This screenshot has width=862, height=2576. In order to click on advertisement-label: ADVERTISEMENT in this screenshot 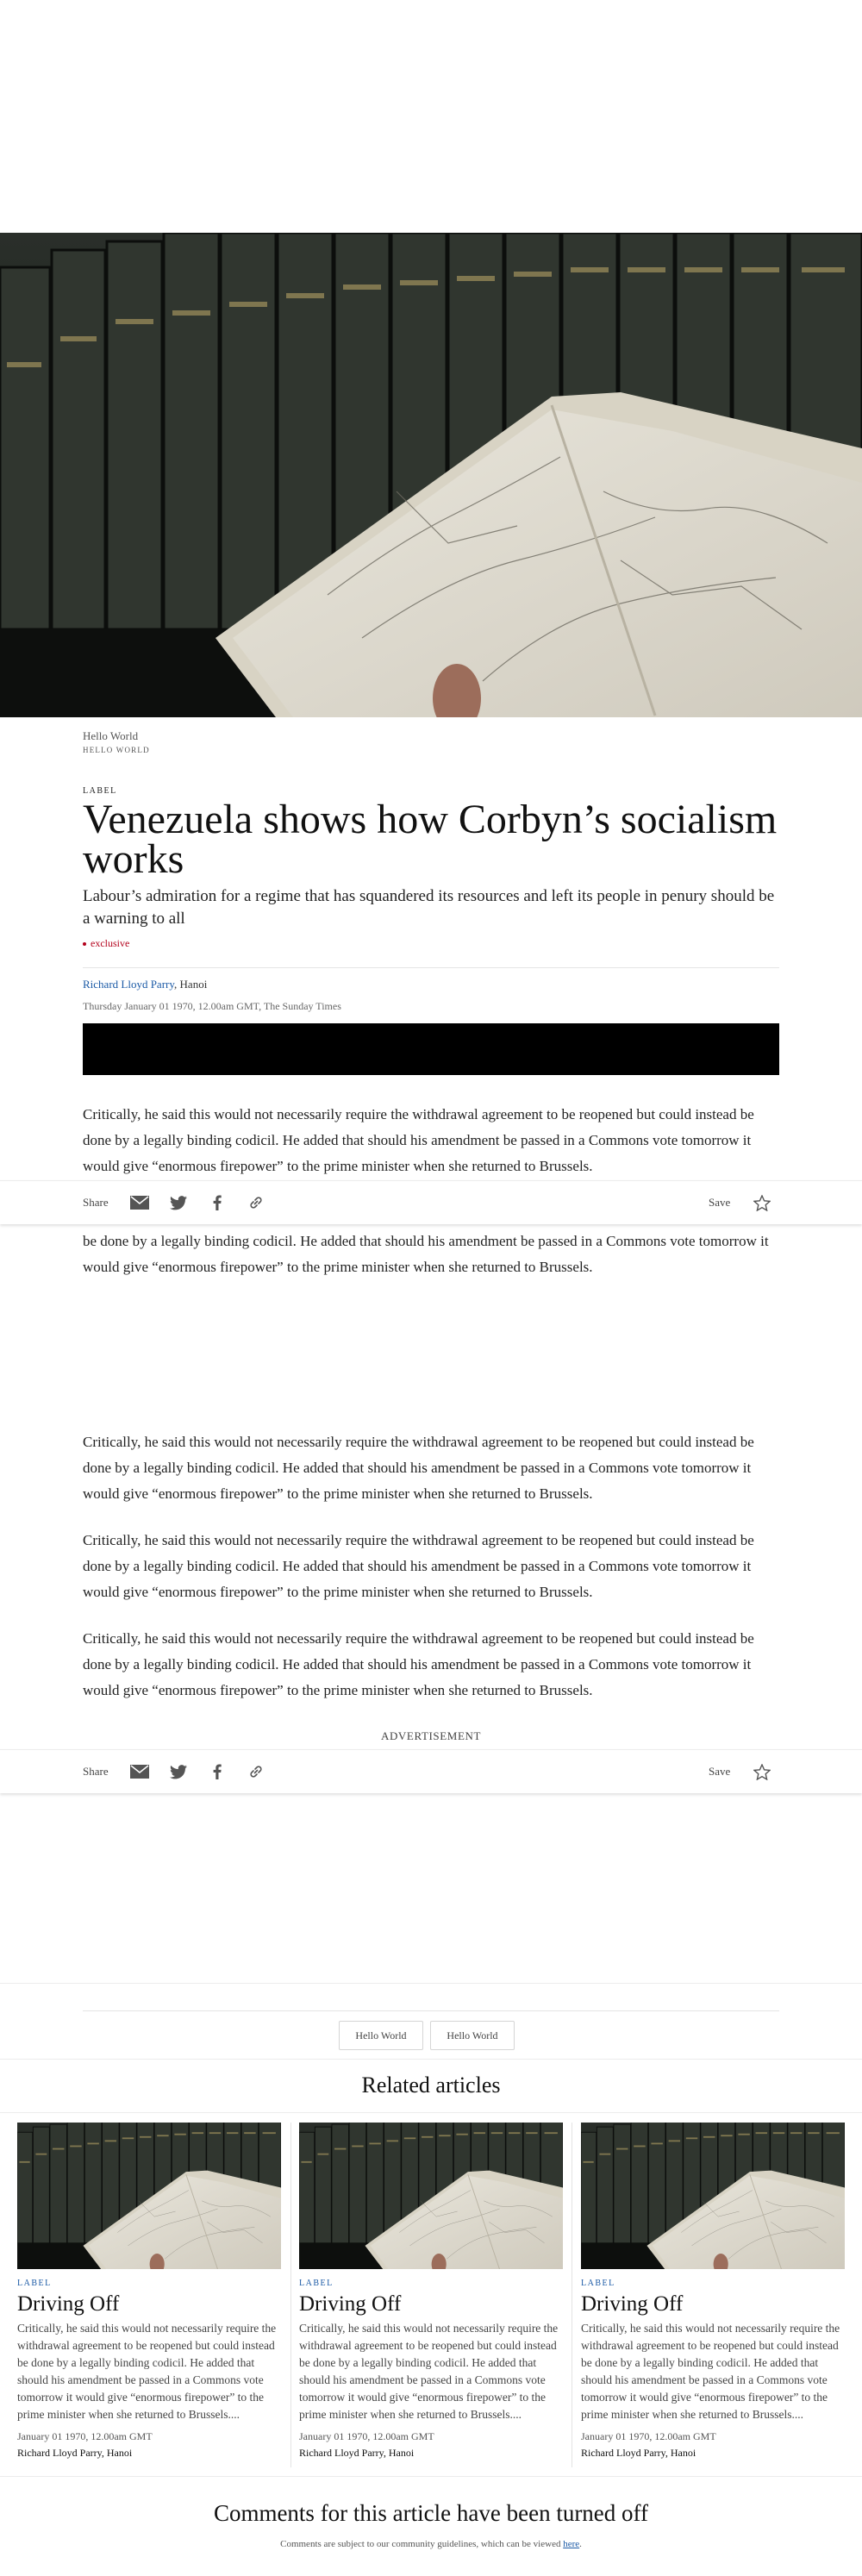, I will do `click(431, 1735)`.